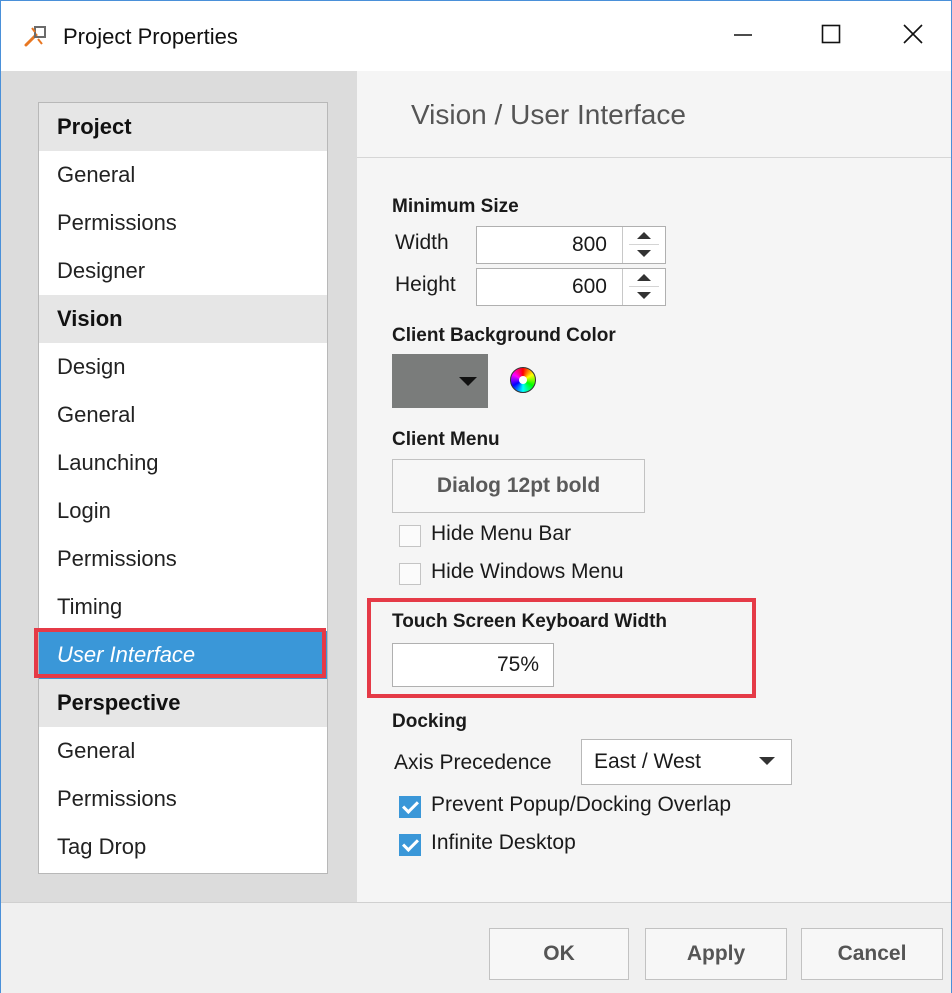 Image resolution: width=952 pixels, height=993 pixels. I want to click on client-menu-heading: Client Menu, so click(446, 439).